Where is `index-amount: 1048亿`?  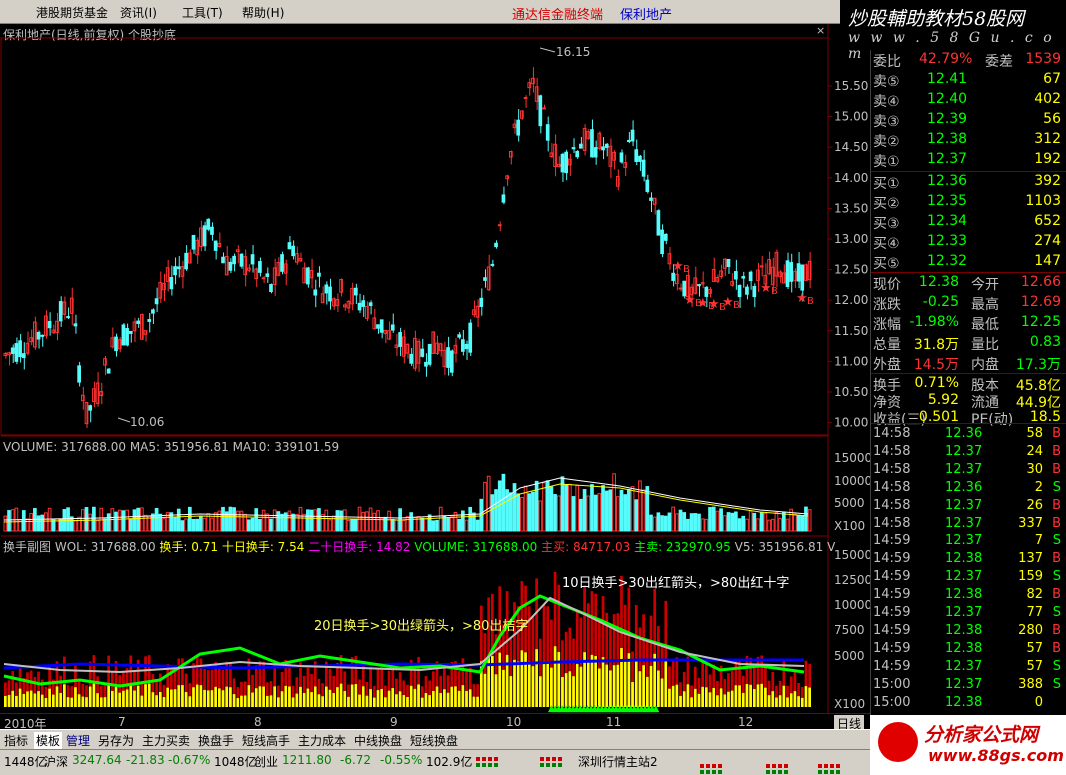
index-amount: 1048亿 is located at coordinates (235, 762).